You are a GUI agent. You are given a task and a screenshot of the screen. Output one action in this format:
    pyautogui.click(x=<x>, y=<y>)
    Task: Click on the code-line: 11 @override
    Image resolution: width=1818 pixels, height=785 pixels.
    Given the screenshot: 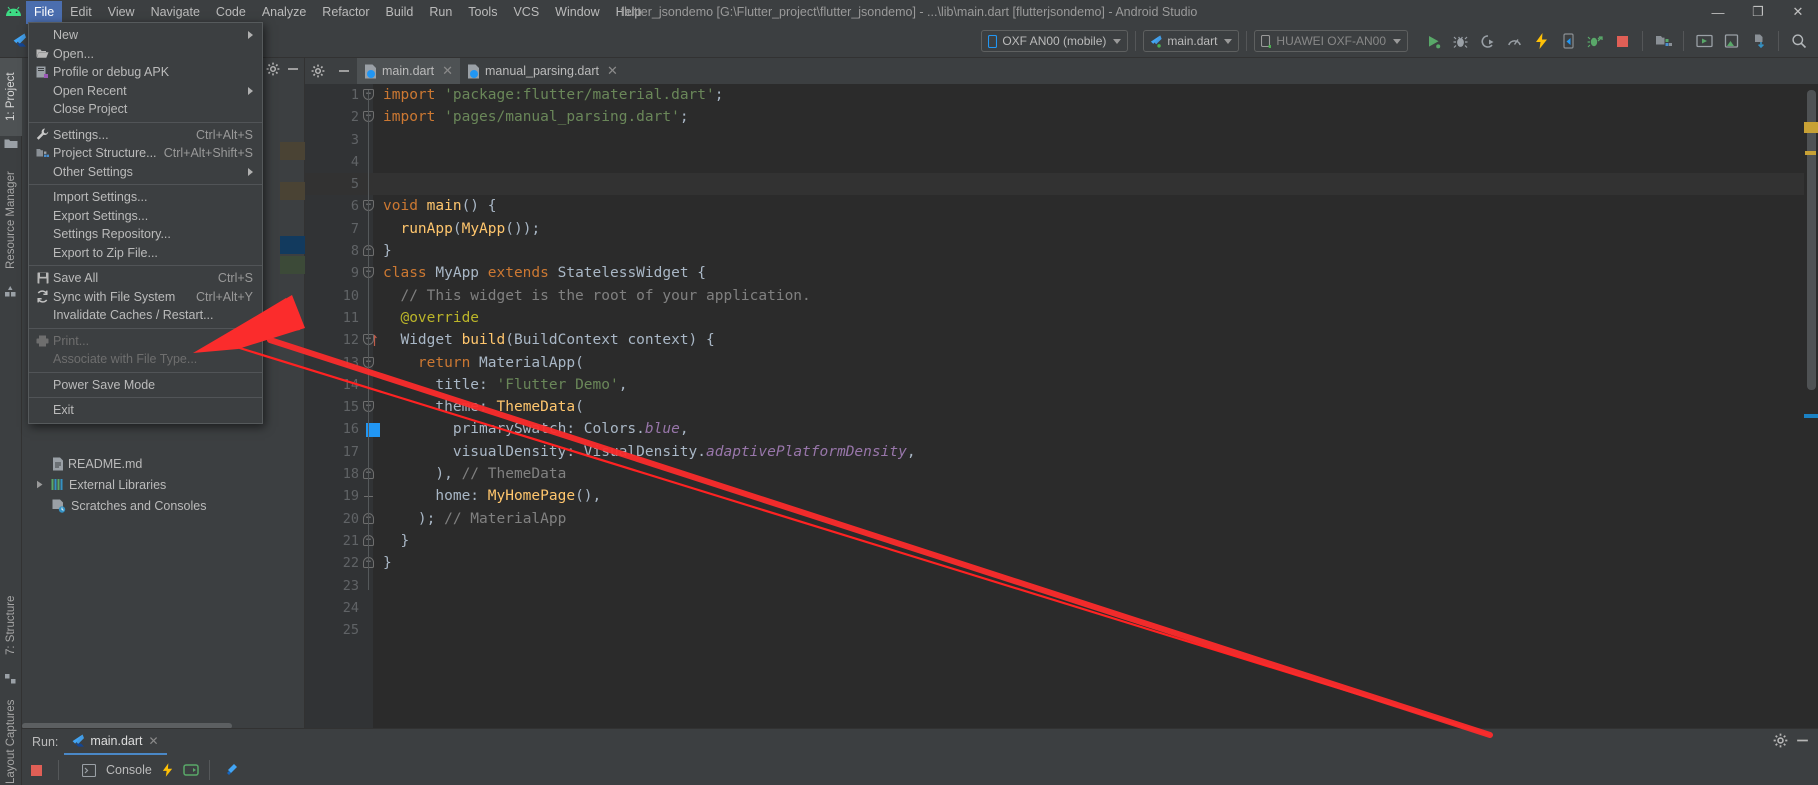 What is the action you would take?
    pyautogui.click(x=1061, y=318)
    